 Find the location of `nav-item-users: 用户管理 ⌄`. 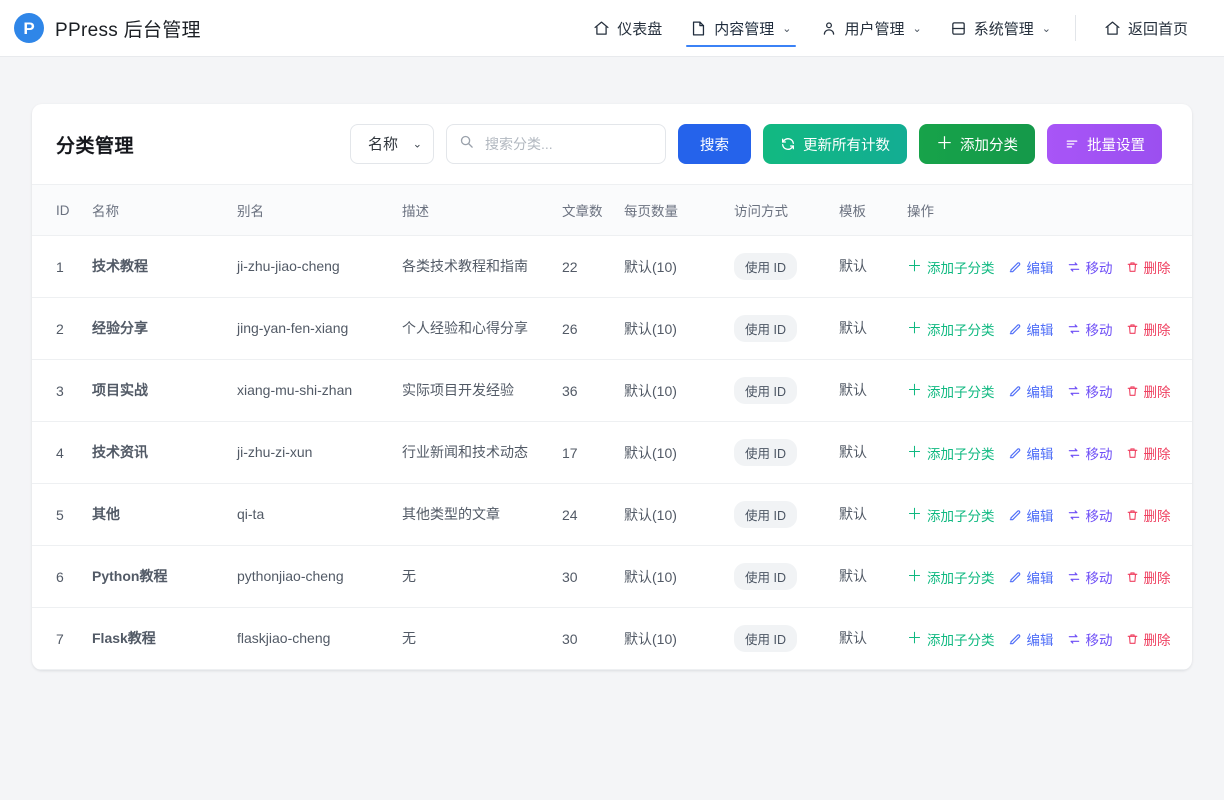

nav-item-users: 用户管理 ⌄ is located at coordinates (871, 28).